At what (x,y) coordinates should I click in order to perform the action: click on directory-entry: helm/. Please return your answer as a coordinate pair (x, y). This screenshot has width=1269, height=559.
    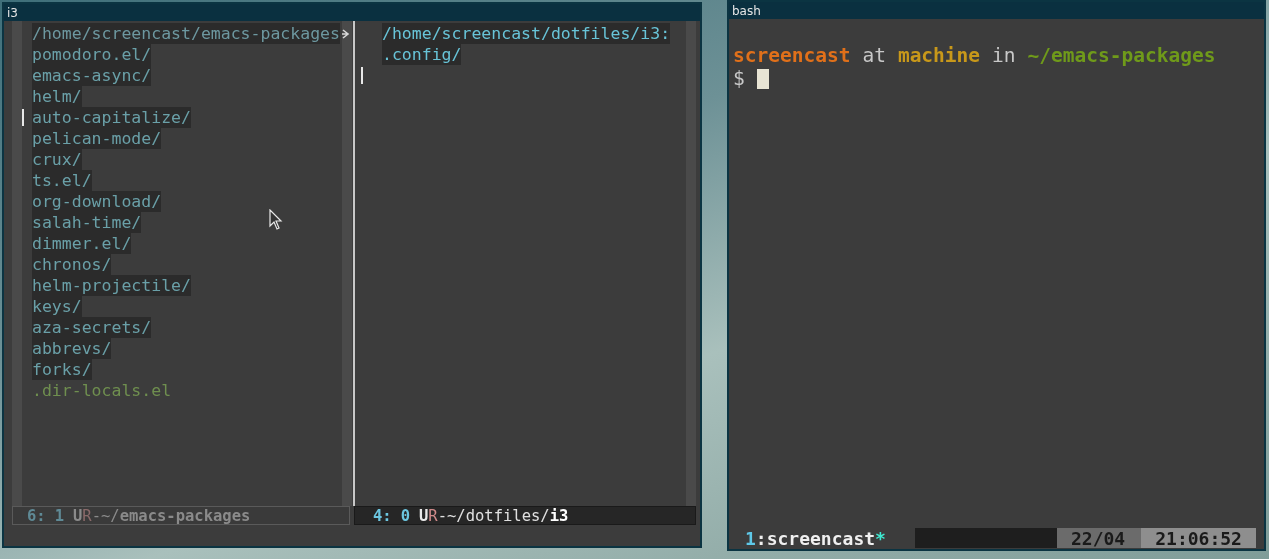
    Looking at the image, I should click on (57, 96).